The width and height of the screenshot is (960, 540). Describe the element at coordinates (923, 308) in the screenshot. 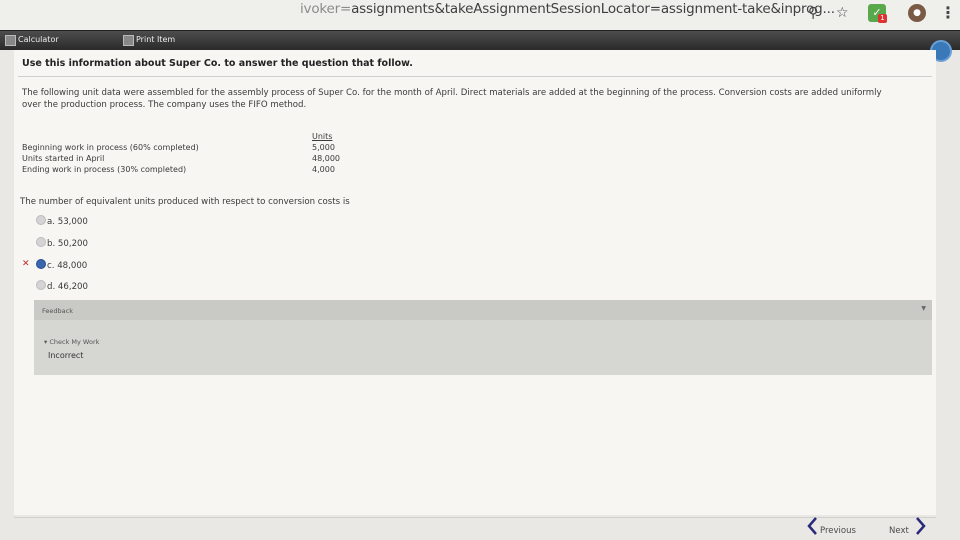

I see `collapse-arrow-icon: ▼` at that location.